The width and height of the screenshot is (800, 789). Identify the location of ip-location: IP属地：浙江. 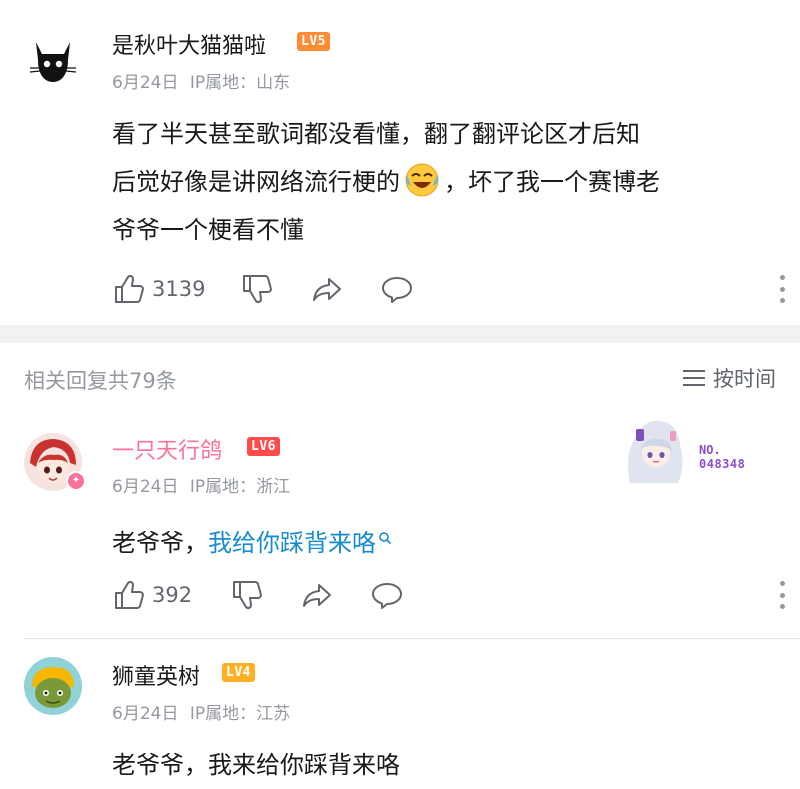
(240, 487).